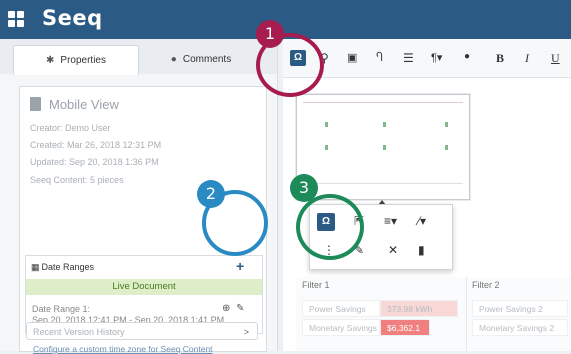  Describe the element at coordinates (408, 58) in the screenshot. I see `horizontal-rule-icon: ☰` at that location.